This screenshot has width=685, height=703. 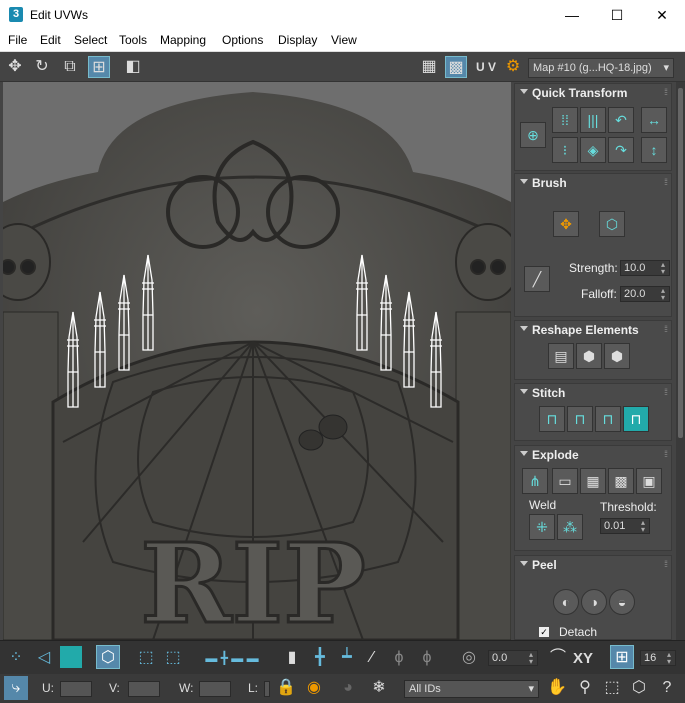 What do you see at coordinates (566, 602) in the screenshot?
I see `peel-quick-icon: ◐` at bounding box center [566, 602].